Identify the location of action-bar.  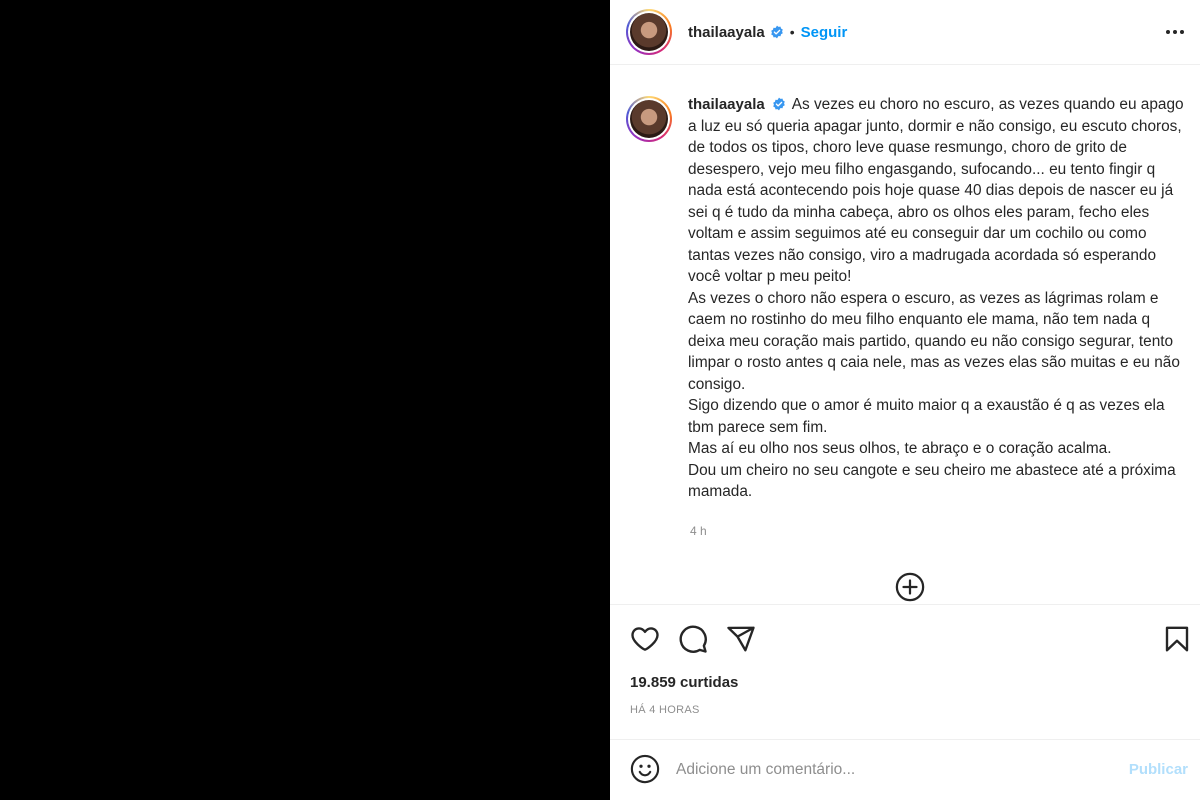
(905, 639).